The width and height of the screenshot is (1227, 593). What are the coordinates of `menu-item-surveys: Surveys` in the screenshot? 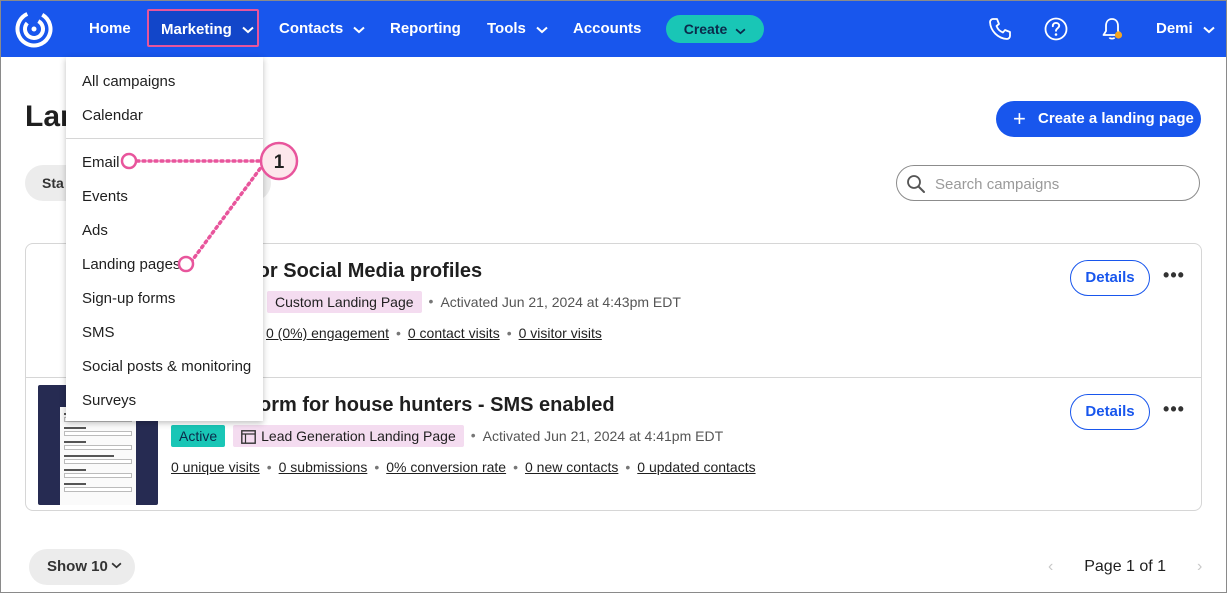 It's located at (109, 400).